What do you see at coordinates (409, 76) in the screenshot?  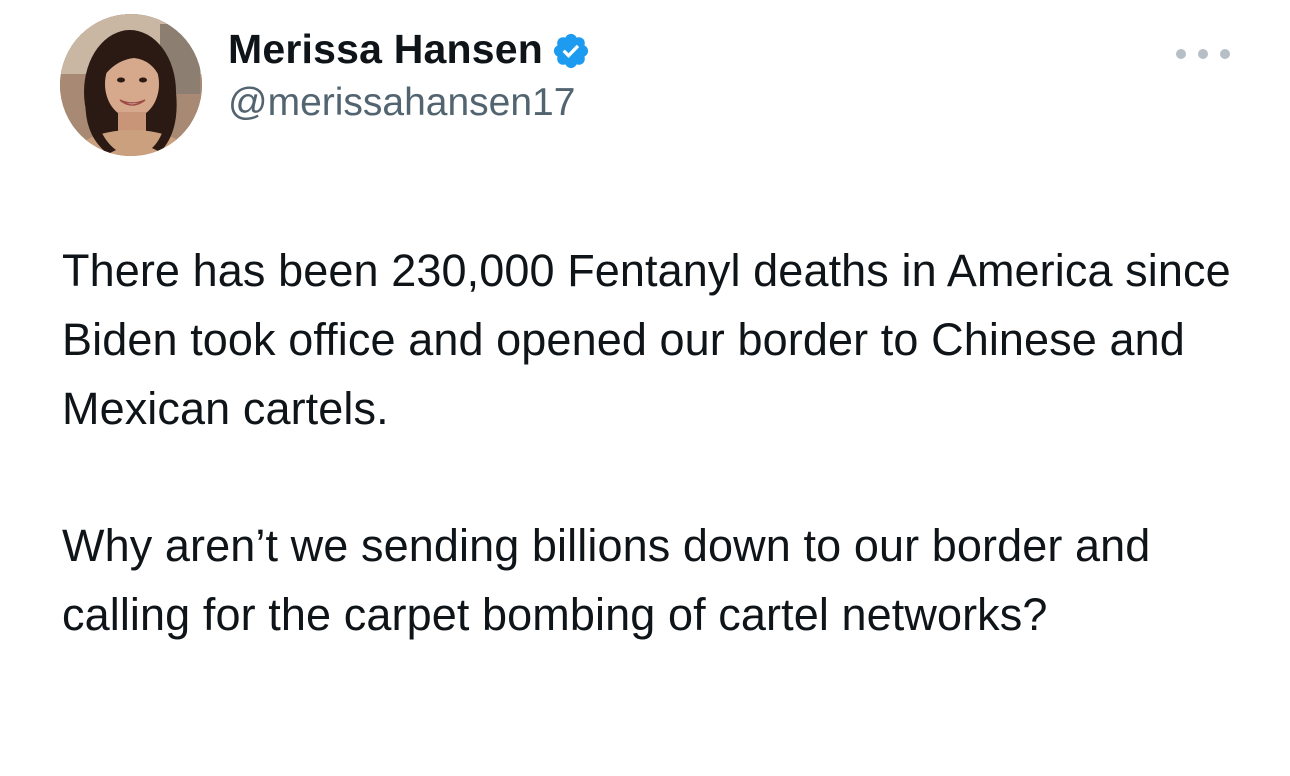 I see `author-block: Merissa Hansen @merissahansen17` at bounding box center [409, 76].